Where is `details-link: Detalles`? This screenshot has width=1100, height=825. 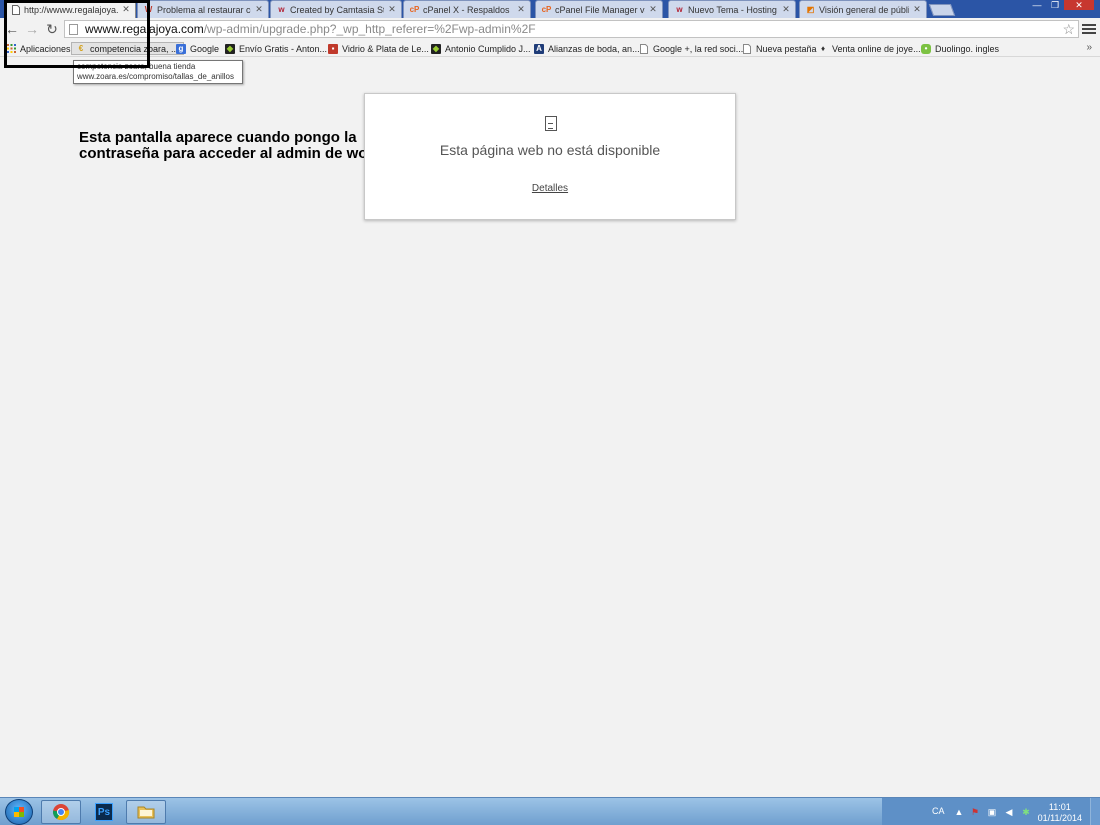 details-link: Detalles is located at coordinates (550, 188).